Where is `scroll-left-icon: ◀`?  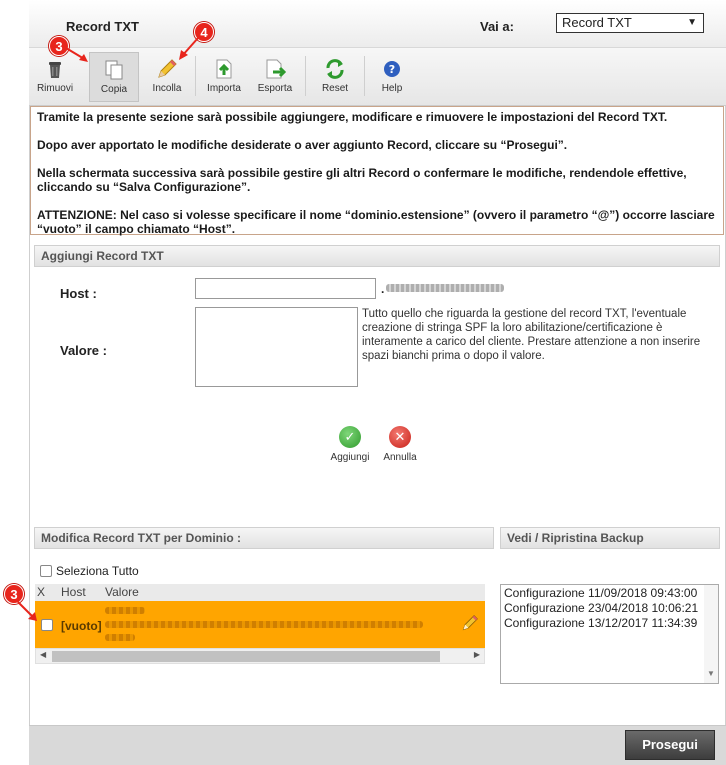 scroll-left-icon: ◀ is located at coordinates (43, 654).